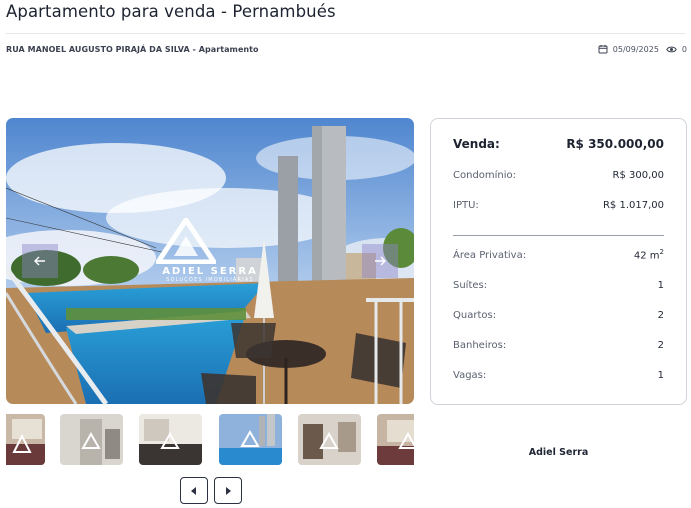 Image resolution: width=691 pixels, height=508 pixels. Describe the element at coordinates (558, 452) in the screenshot. I see `agent-name: Adiel Serra` at that location.